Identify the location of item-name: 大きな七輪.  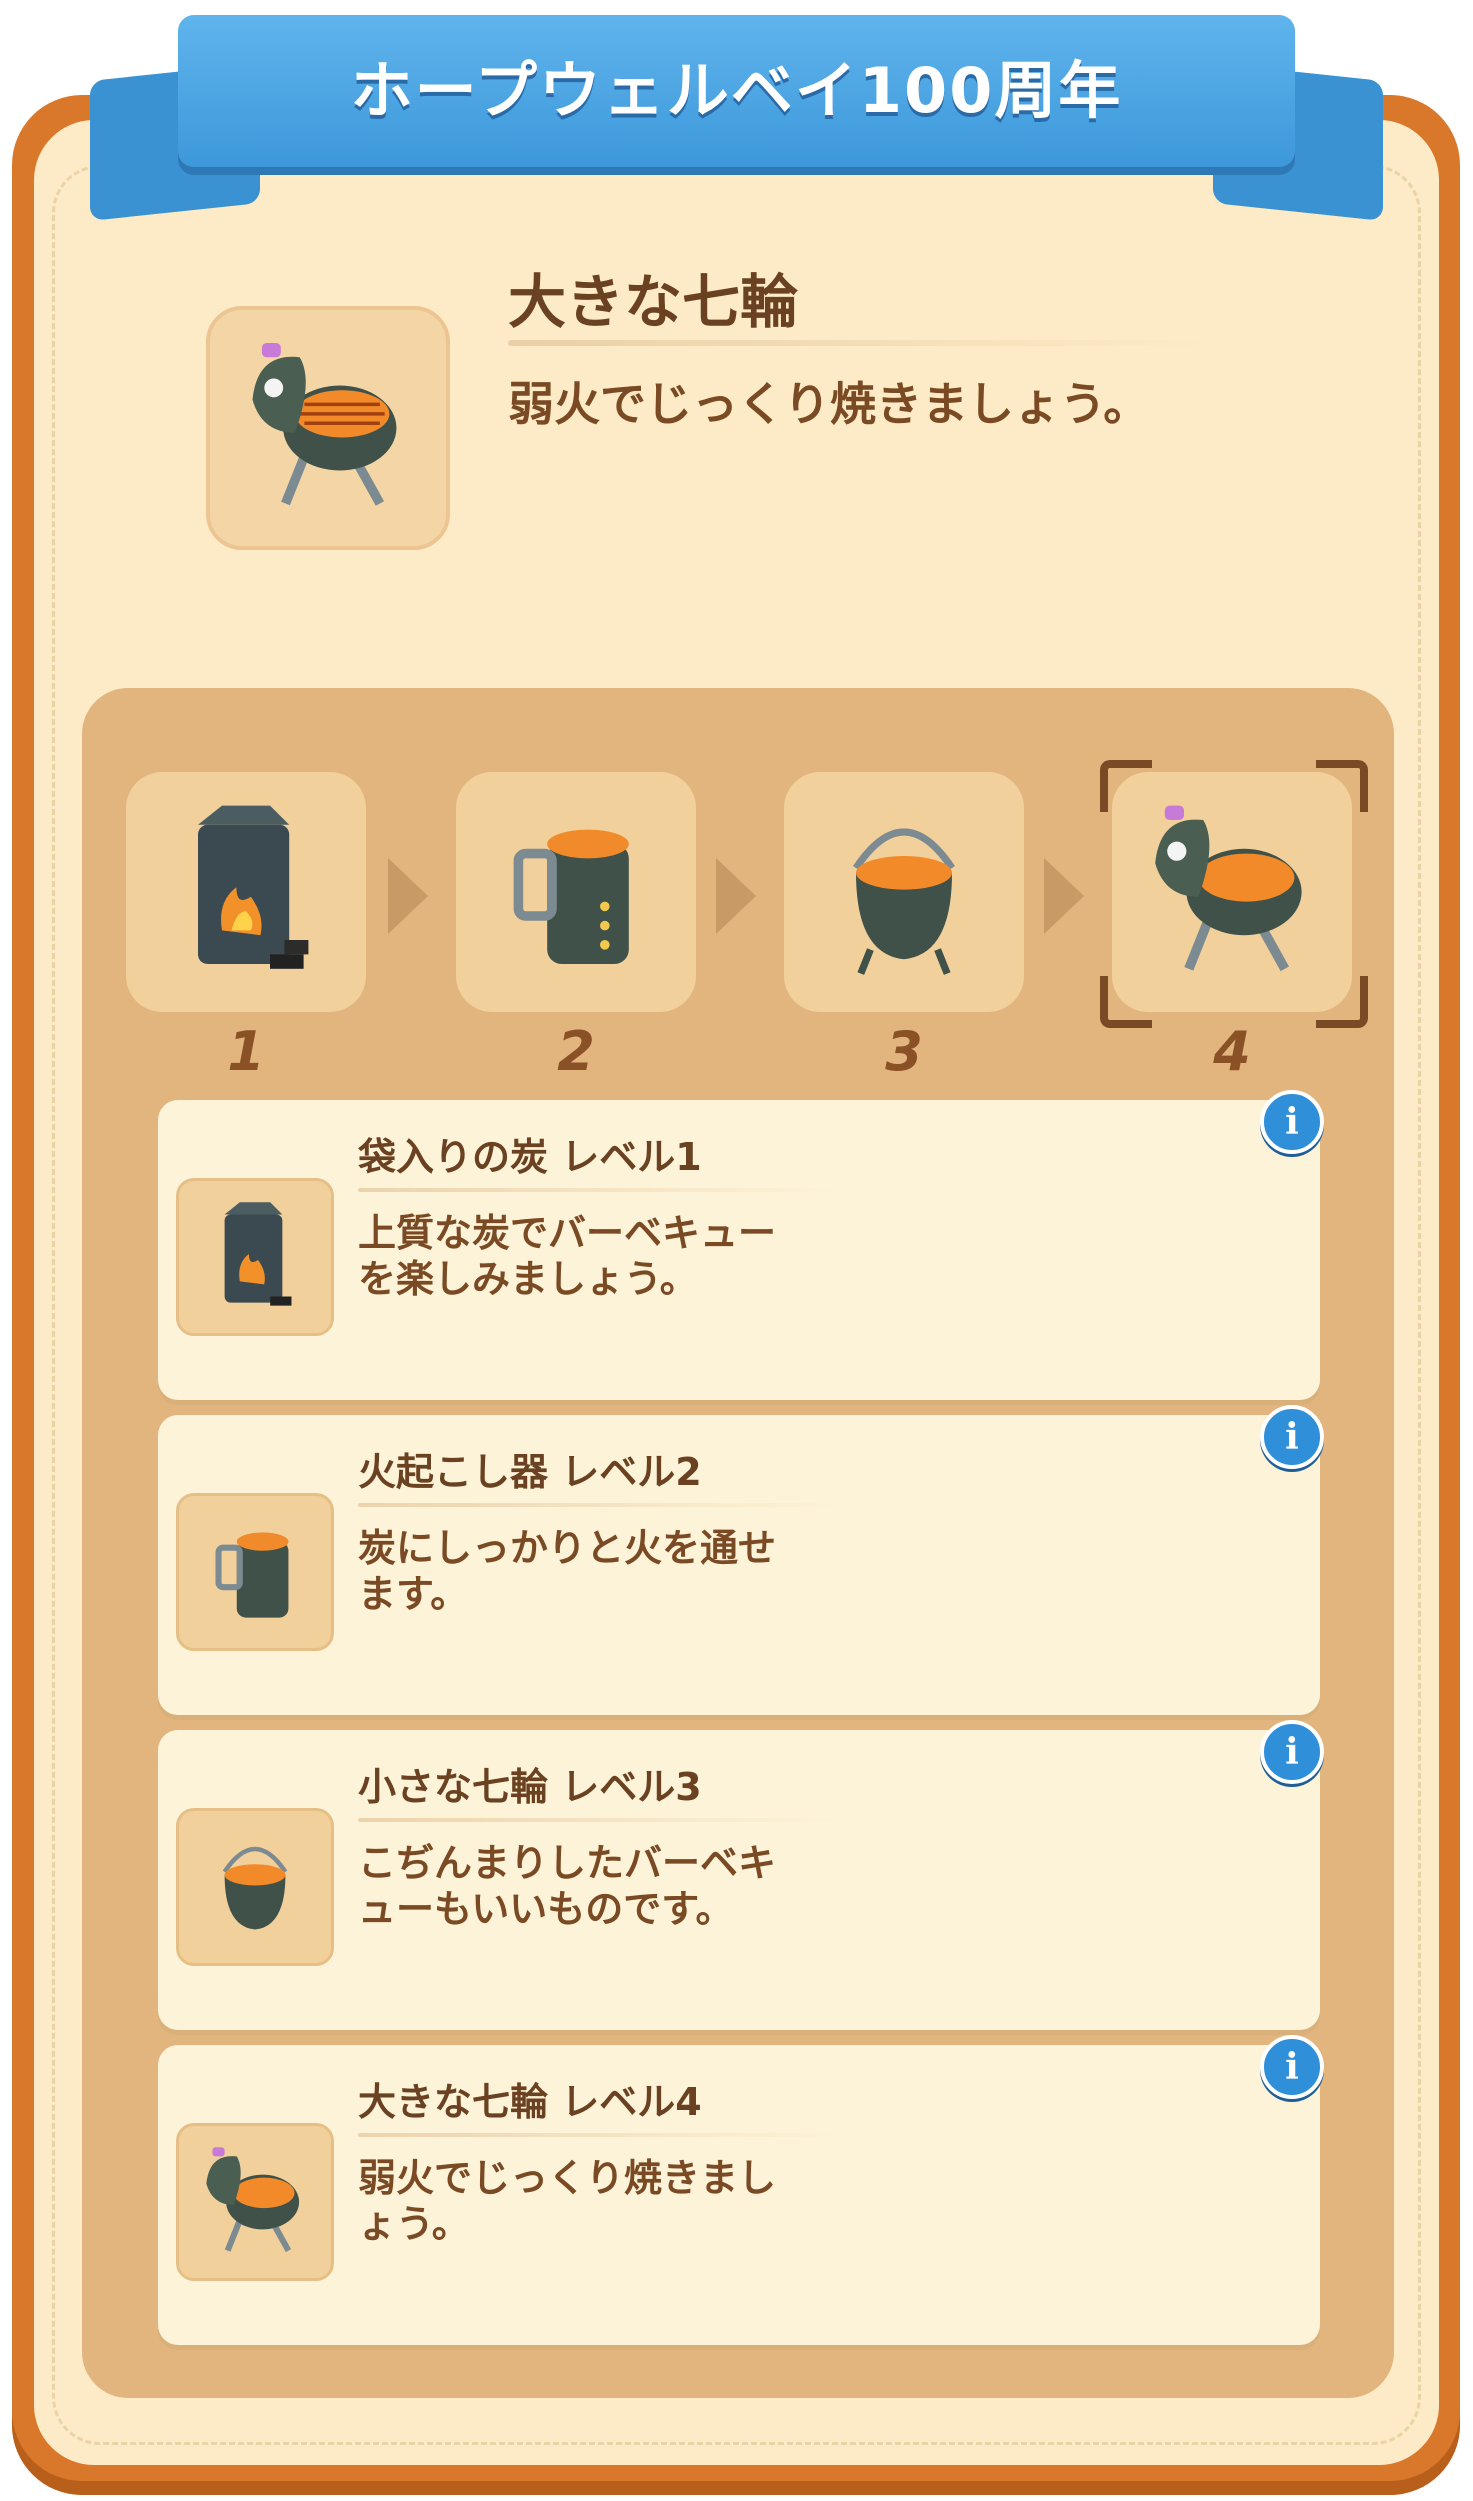
(653, 302).